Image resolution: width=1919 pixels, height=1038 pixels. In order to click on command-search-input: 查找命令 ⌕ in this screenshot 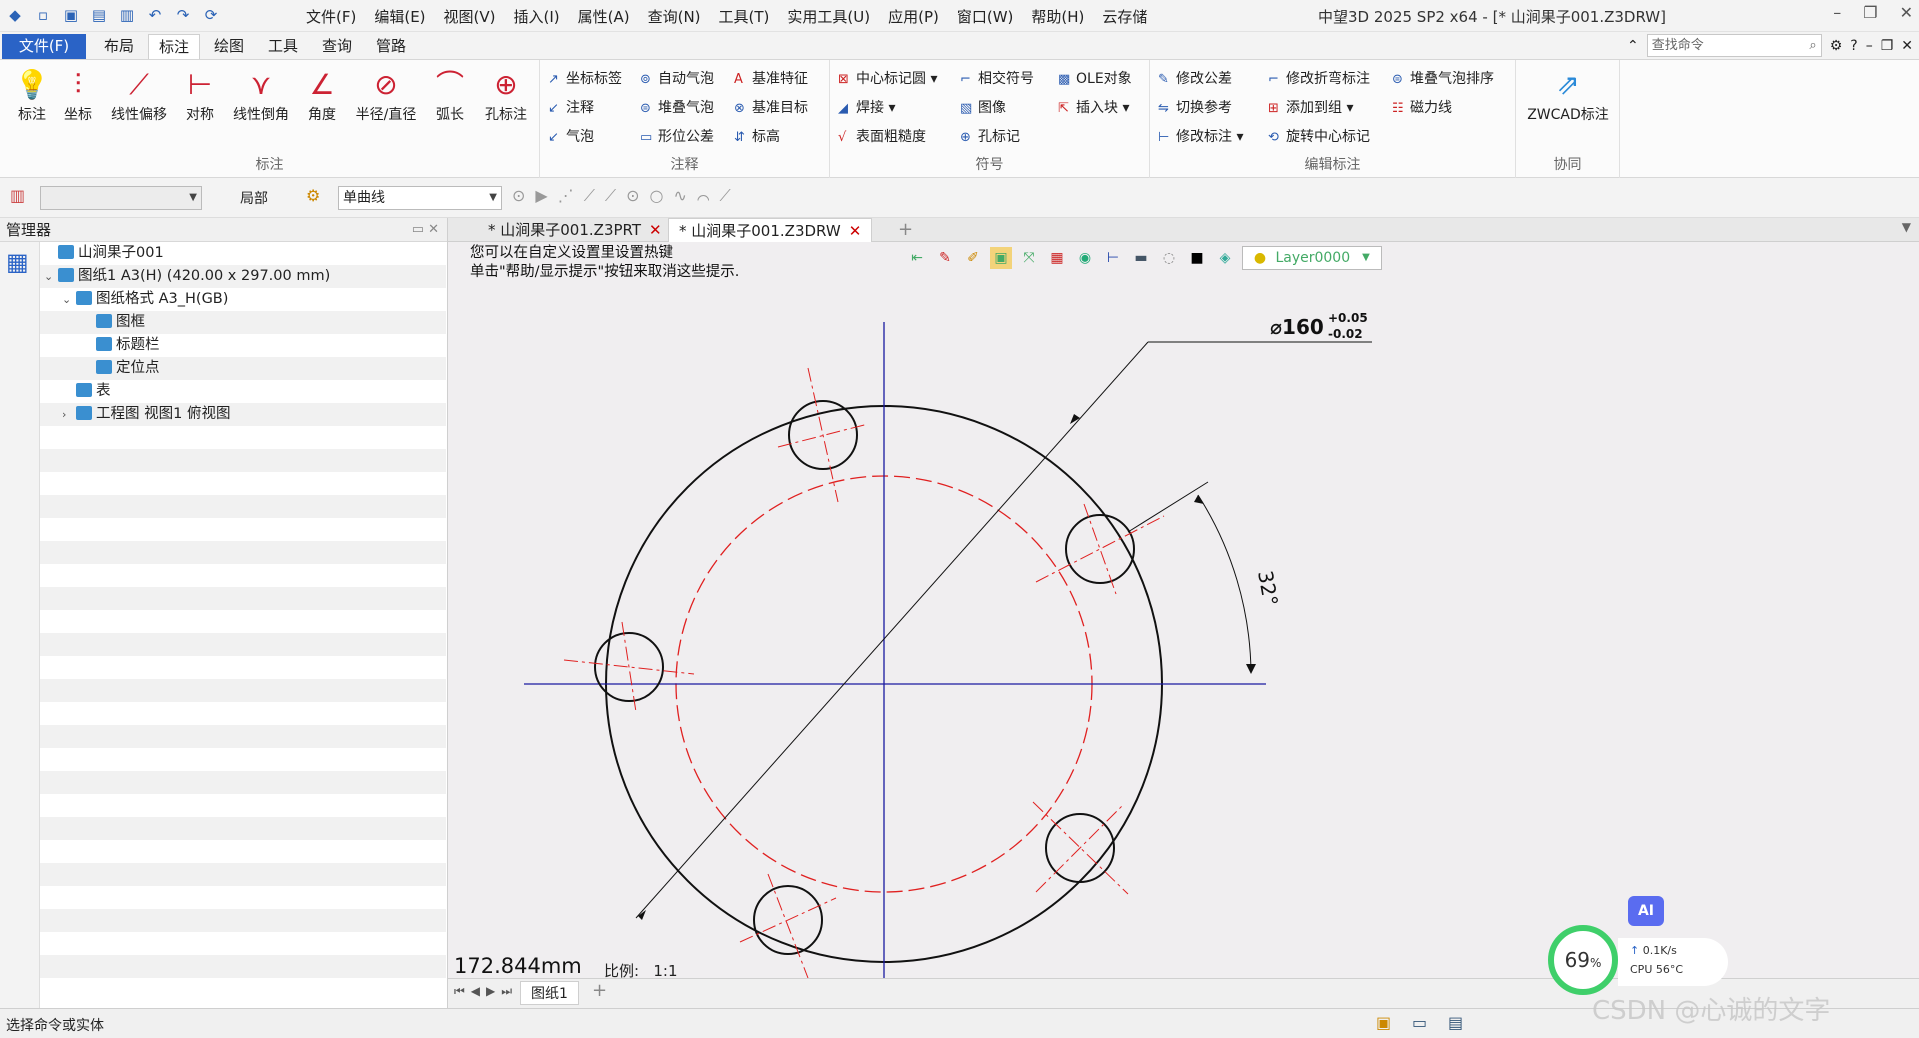, I will do `click(1734, 45)`.